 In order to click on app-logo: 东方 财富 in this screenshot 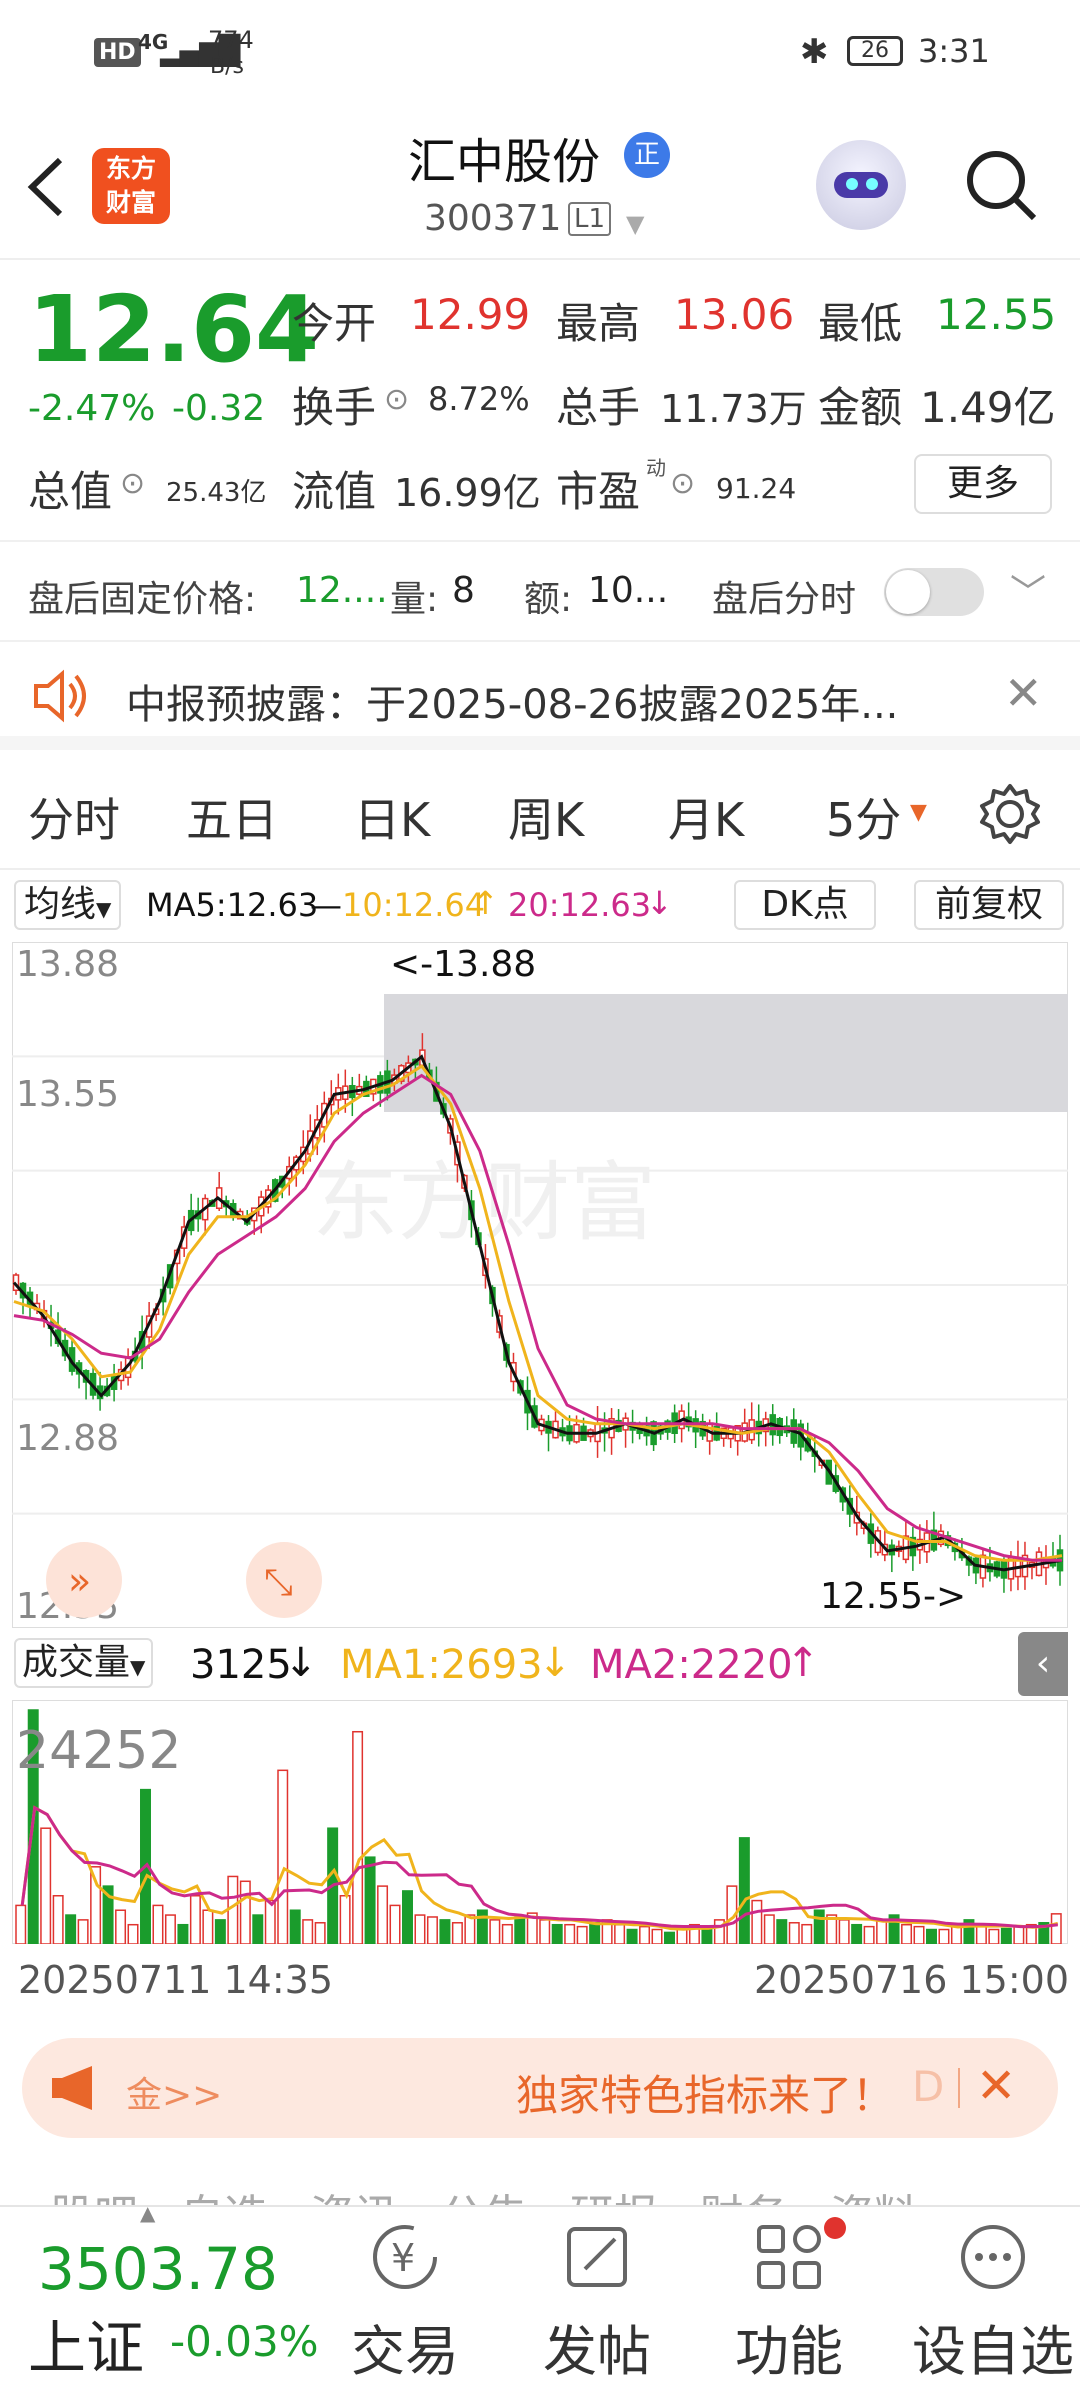, I will do `click(131, 186)`.